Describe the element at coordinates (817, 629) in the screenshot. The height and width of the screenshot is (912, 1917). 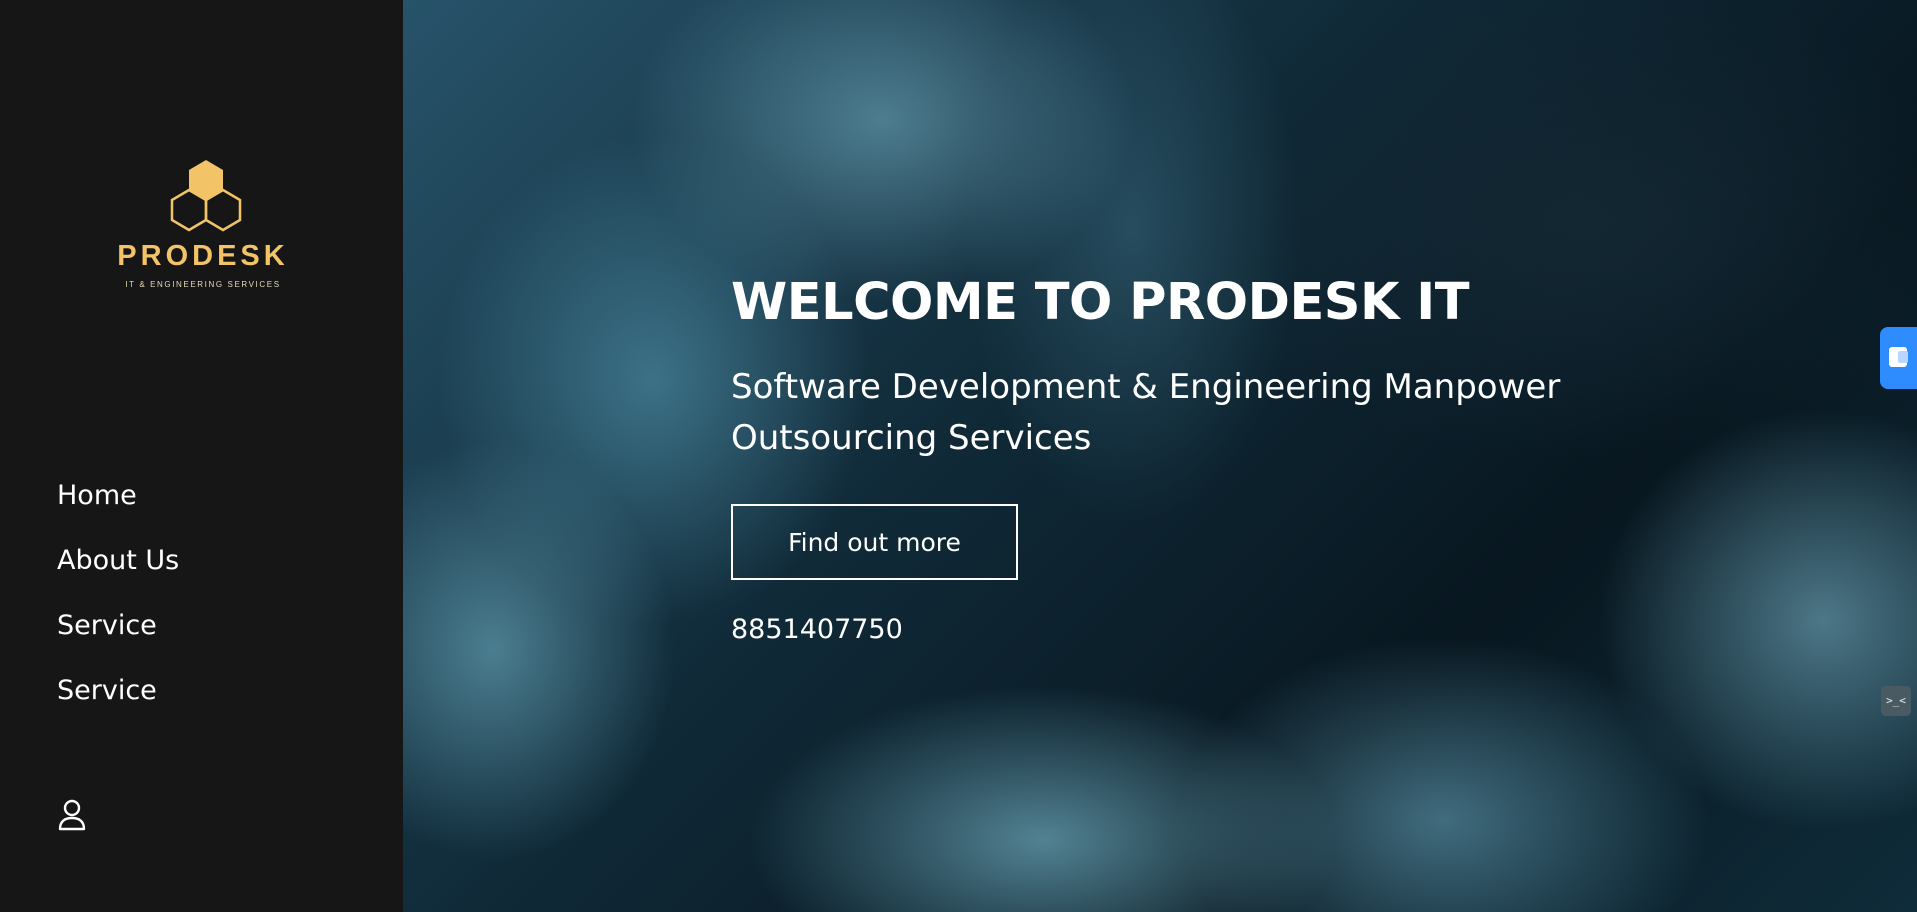
I see `phone-number: 8851407750` at that location.